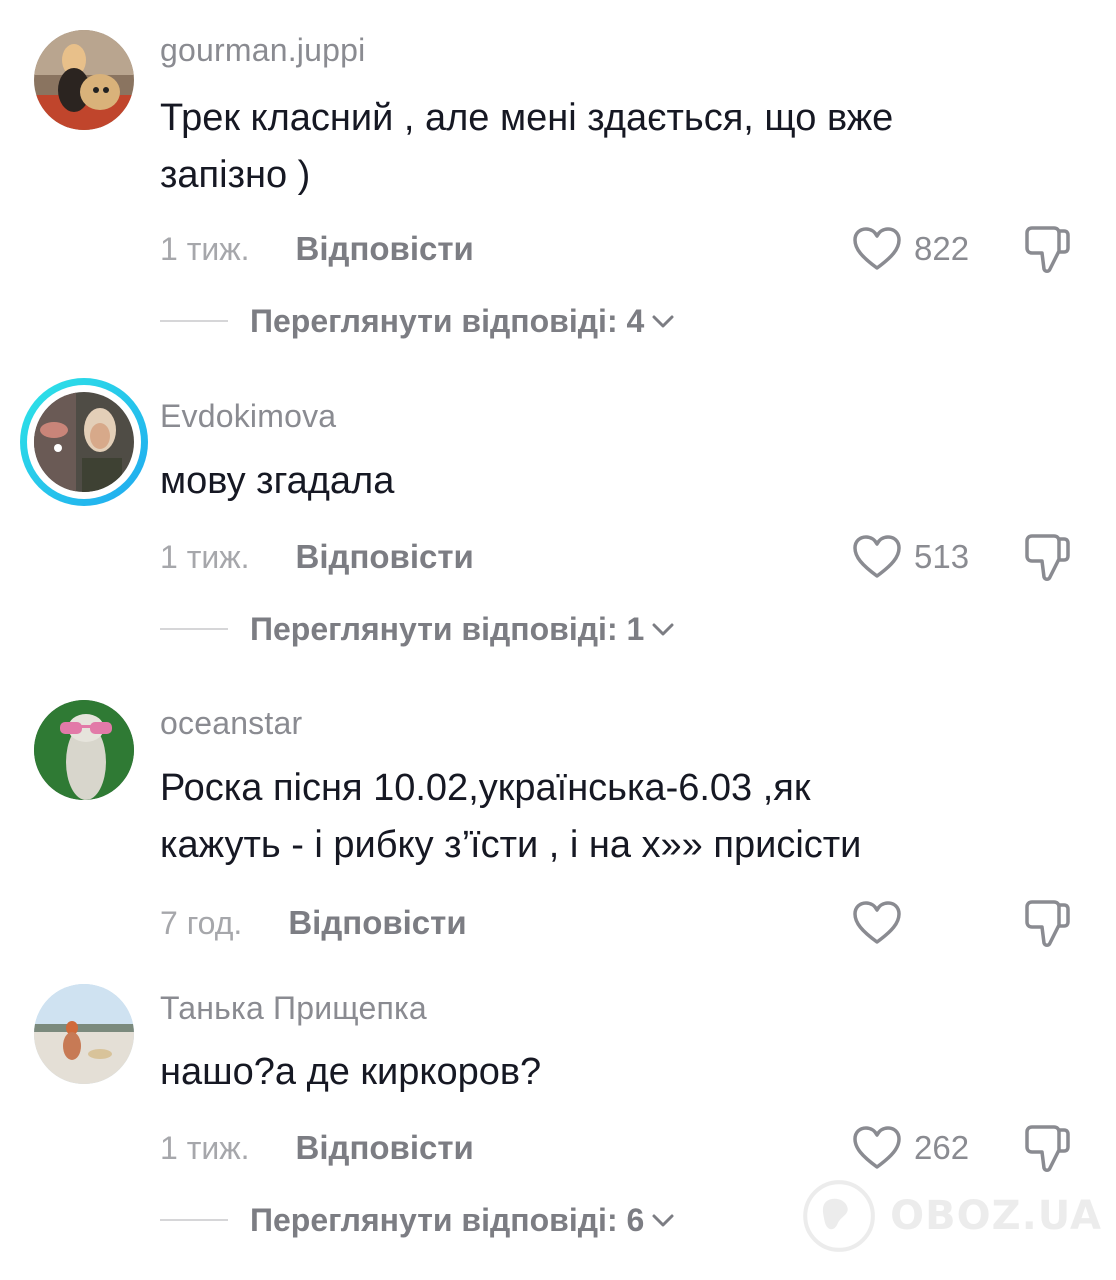 The width and height of the screenshot is (1116, 1280). Describe the element at coordinates (910, 557) in the screenshot. I see `like-button: 513` at that location.